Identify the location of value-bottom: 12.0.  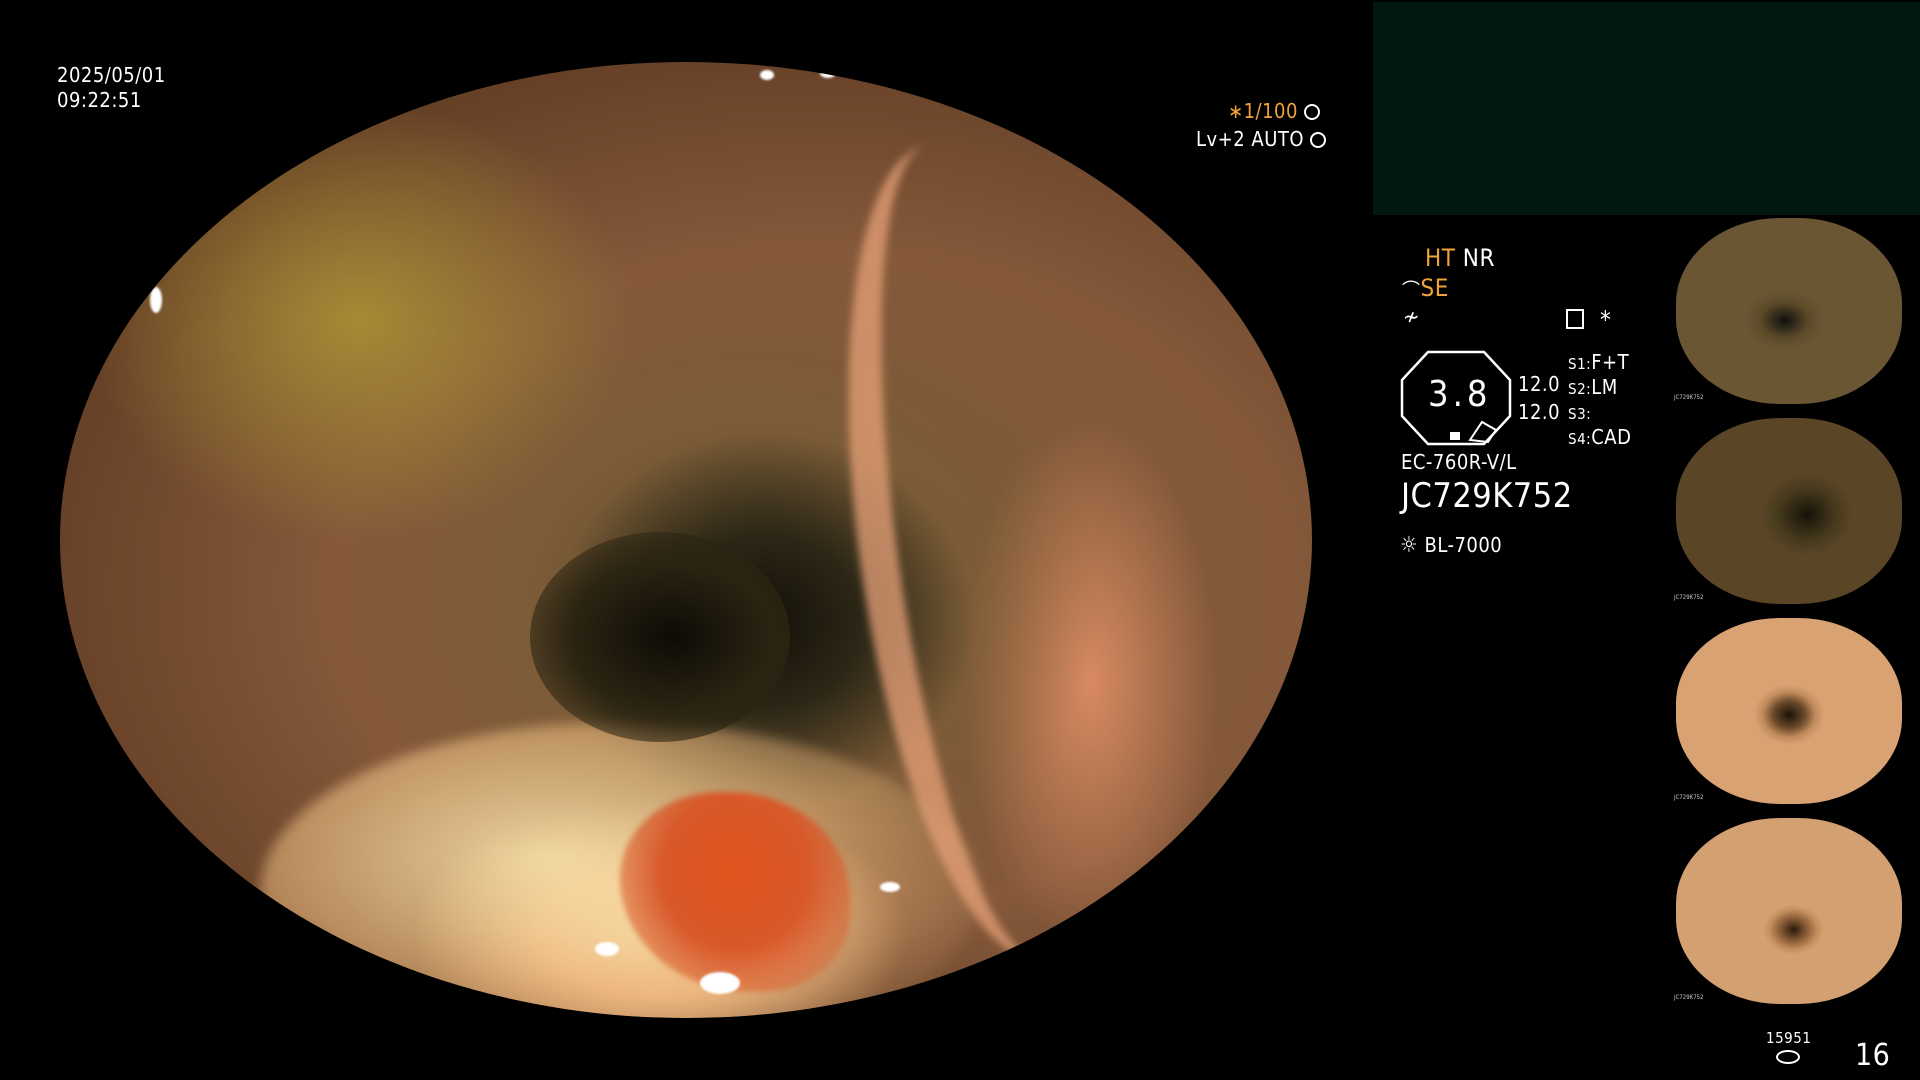
(1539, 412).